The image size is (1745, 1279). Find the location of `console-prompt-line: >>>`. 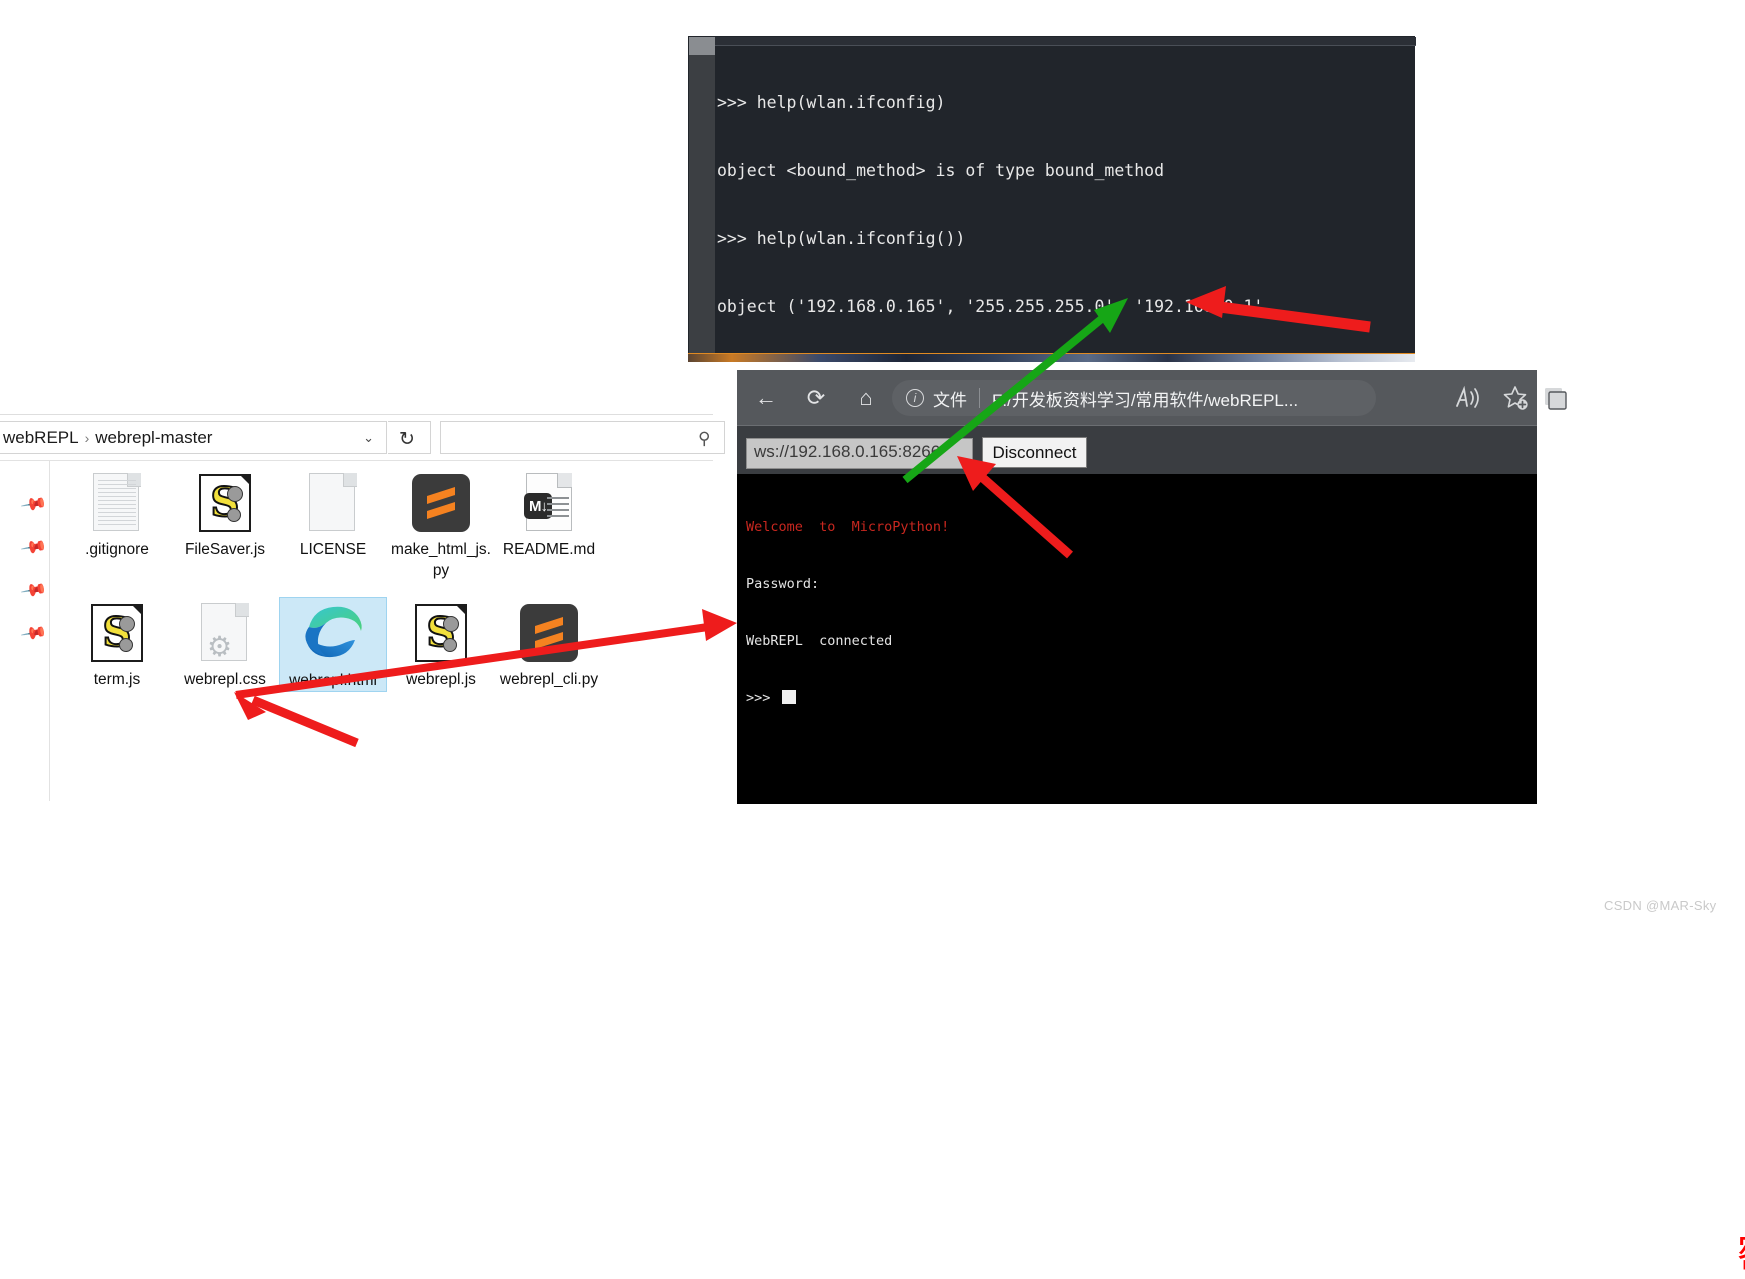

console-prompt-line: >>> is located at coordinates (1141, 698).